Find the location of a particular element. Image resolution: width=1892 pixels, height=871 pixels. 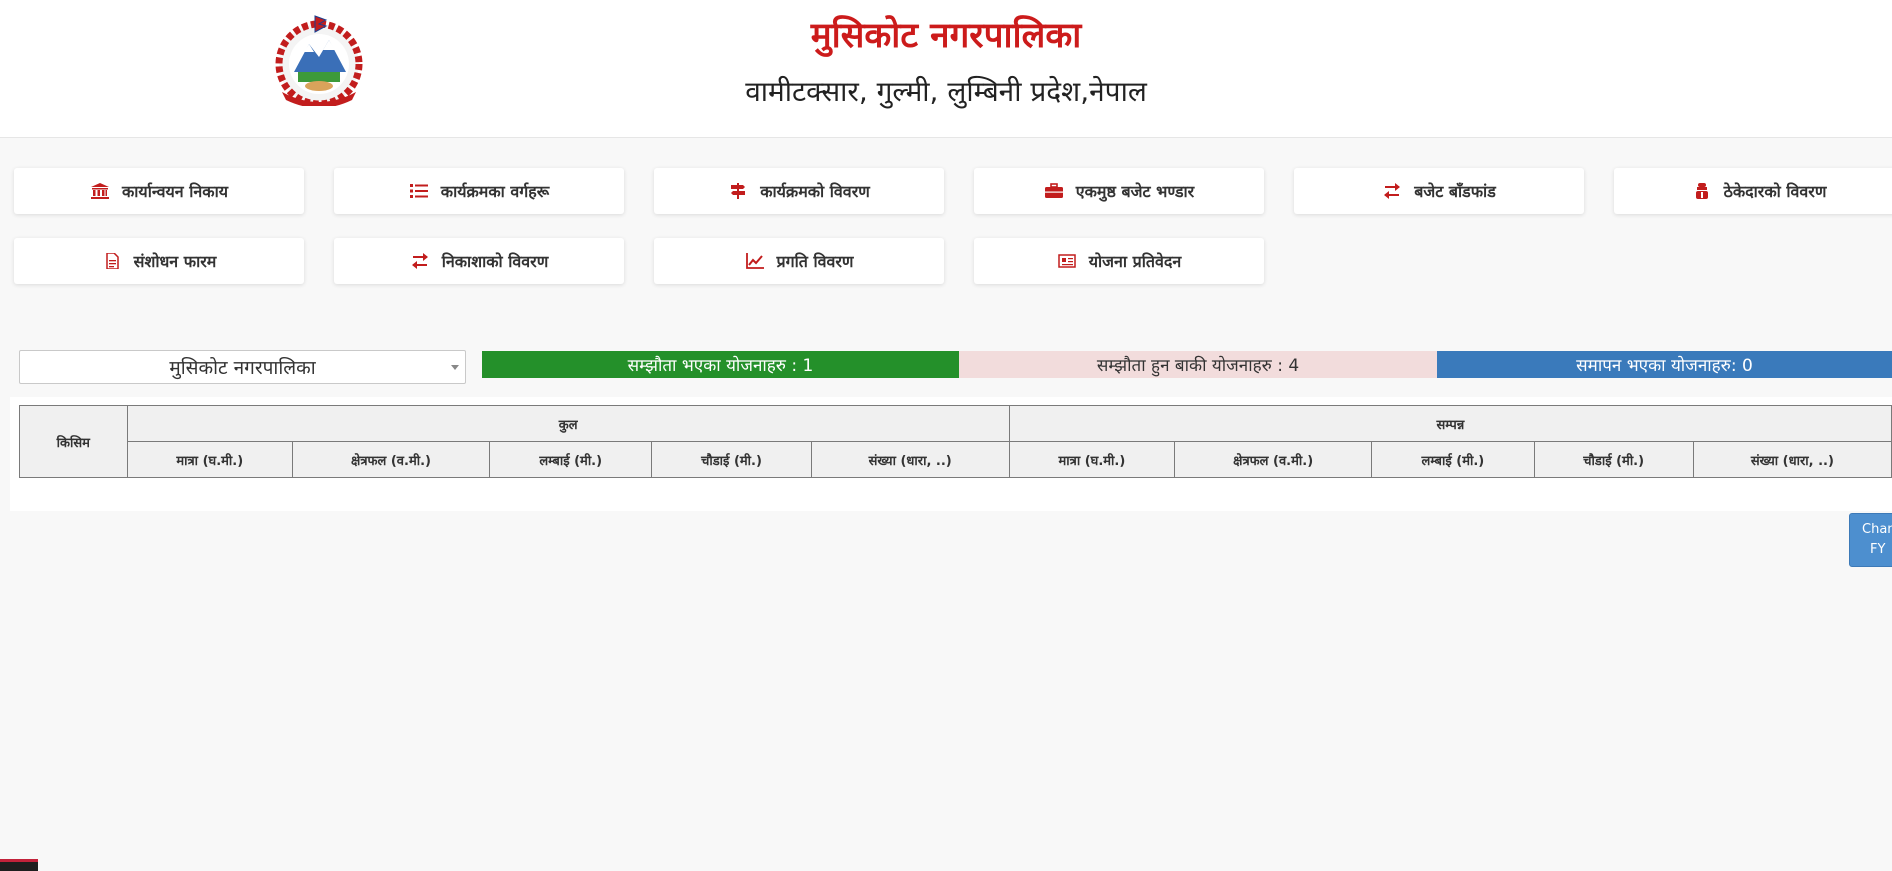

signpost-icon is located at coordinates (738, 191).